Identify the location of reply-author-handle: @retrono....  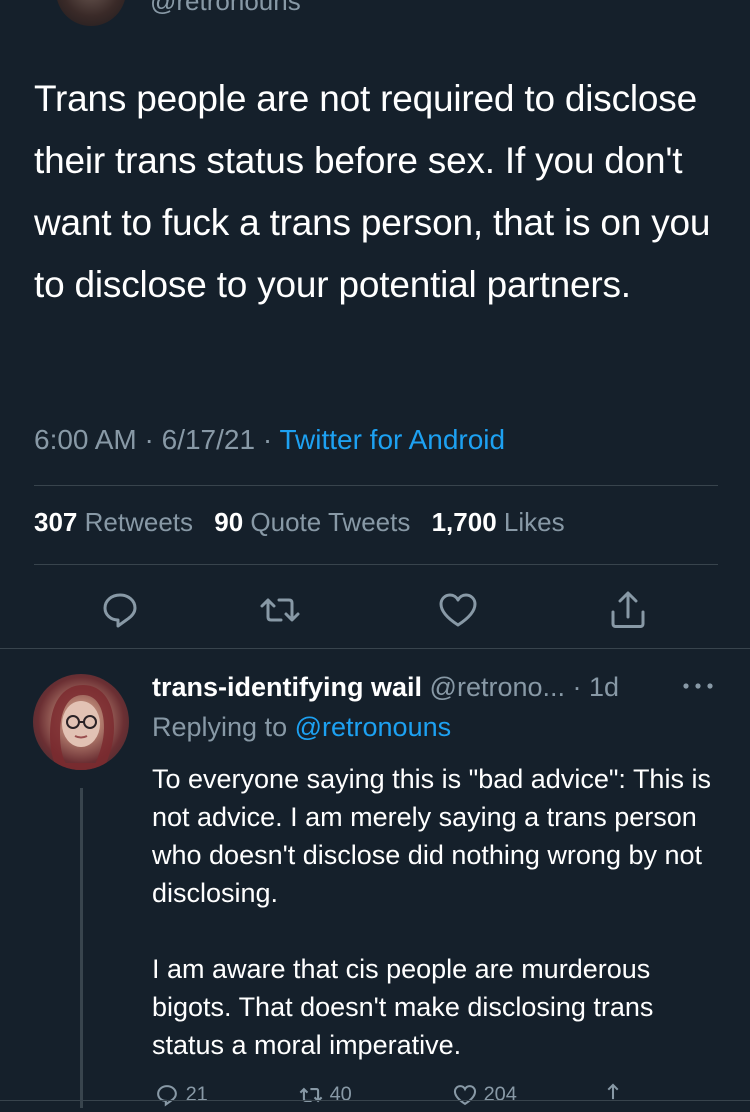
(497, 687).